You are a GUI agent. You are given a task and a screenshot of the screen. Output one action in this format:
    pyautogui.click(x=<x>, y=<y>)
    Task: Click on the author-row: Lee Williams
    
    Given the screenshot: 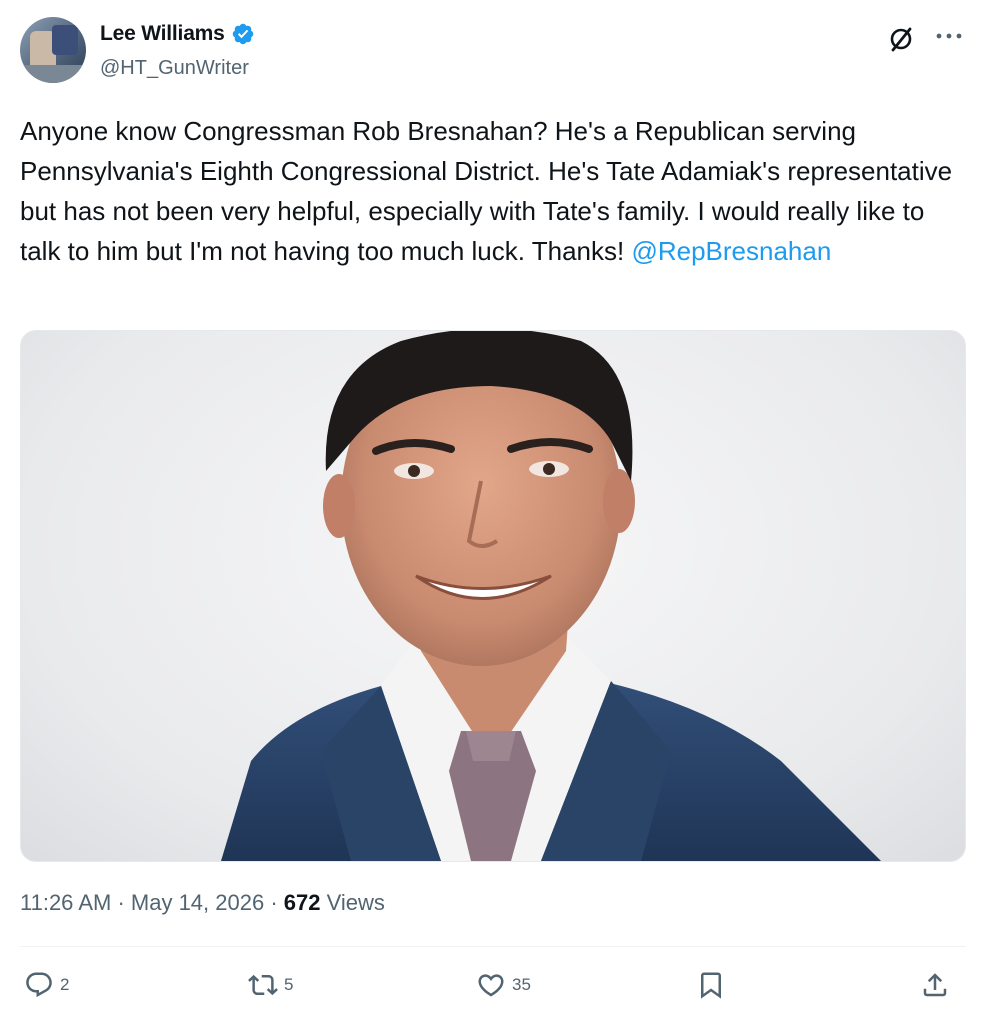 What is the action you would take?
    pyautogui.click(x=177, y=34)
    